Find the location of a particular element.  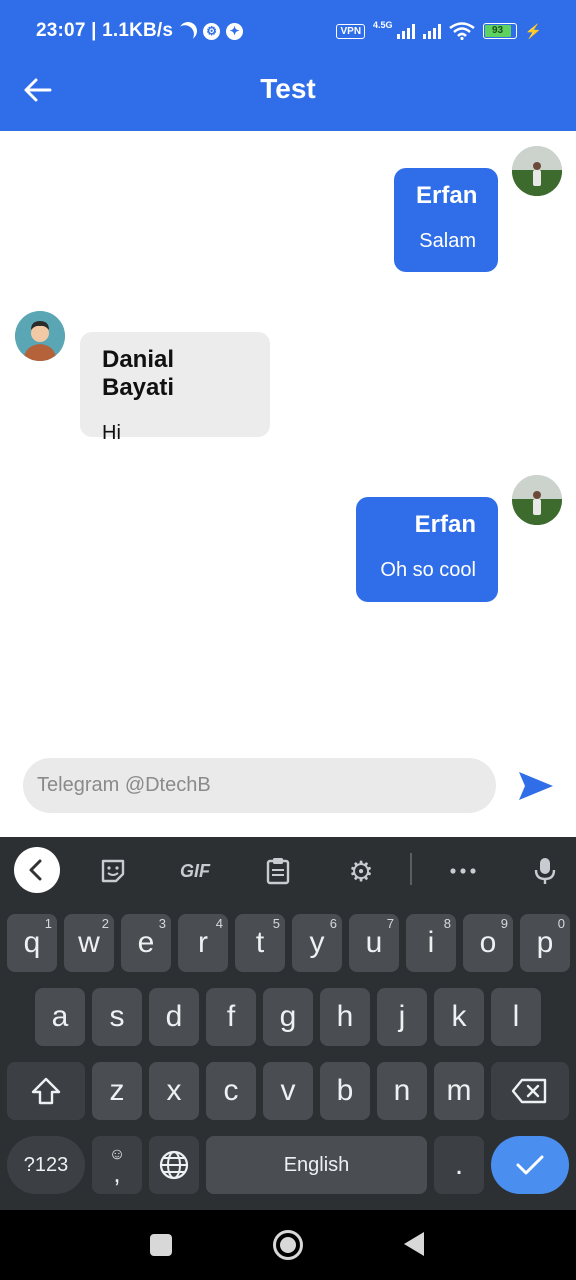

key-m: m is located at coordinates (459, 1091).